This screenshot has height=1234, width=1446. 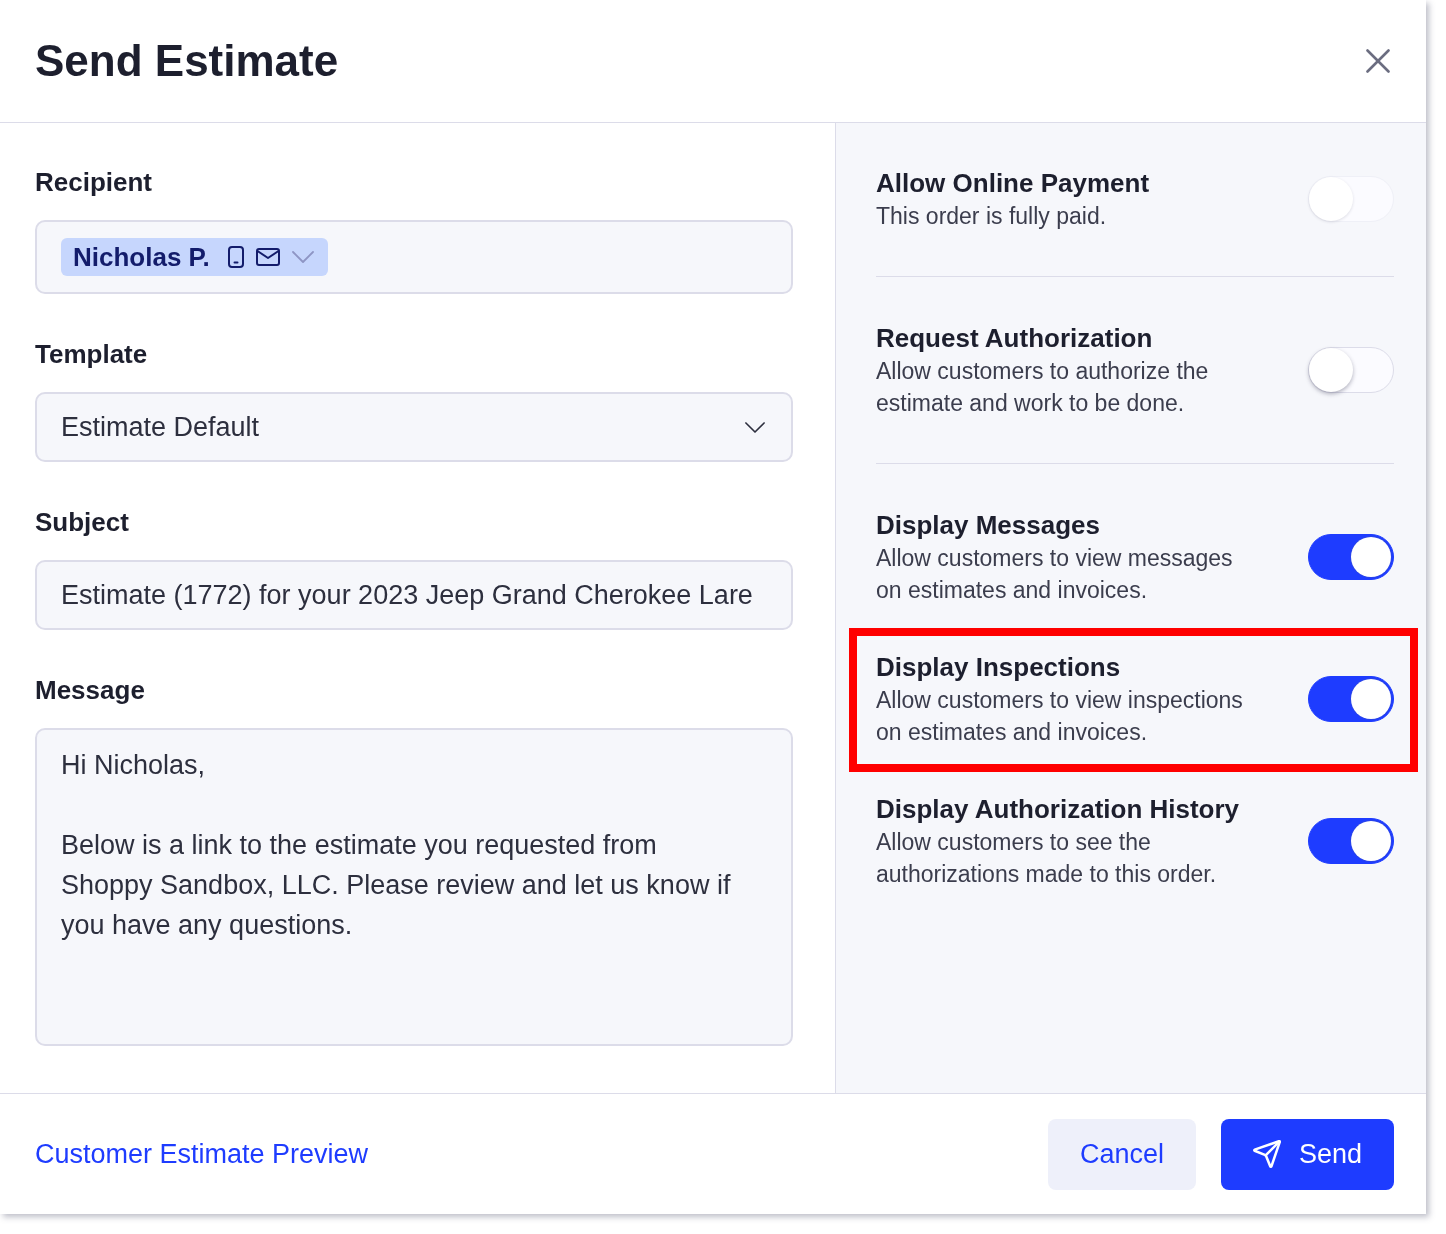 What do you see at coordinates (92, 354) in the screenshot?
I see `field-label: Template` at bounding box center [92, 354].